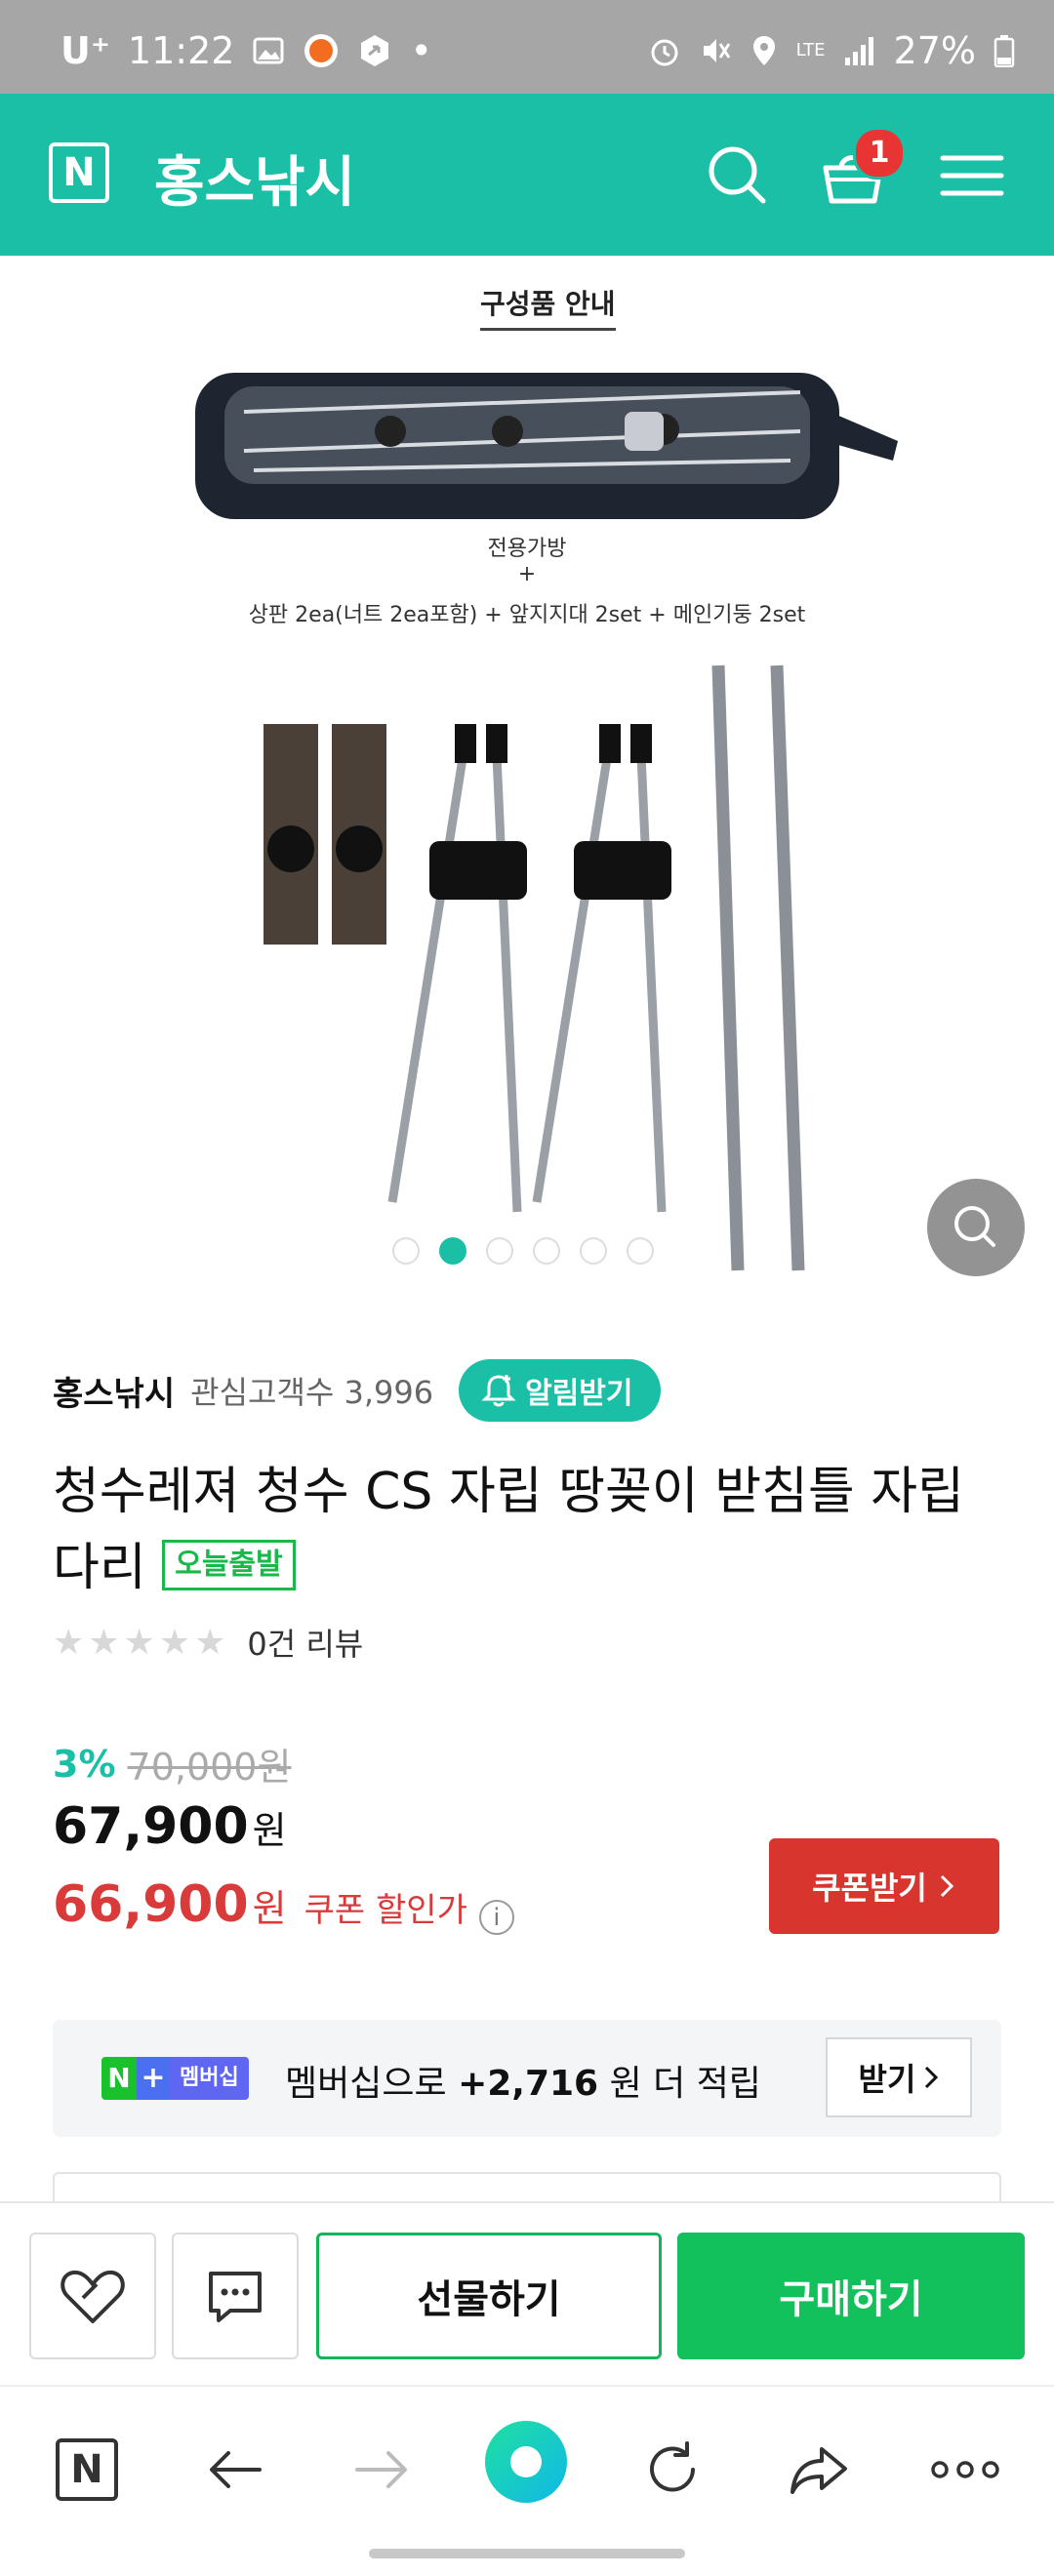 The image size is (1054, 2576). Describe the element at coordinates (153, 2078) in the screenshot. I see `badge-plus: +` at that location.